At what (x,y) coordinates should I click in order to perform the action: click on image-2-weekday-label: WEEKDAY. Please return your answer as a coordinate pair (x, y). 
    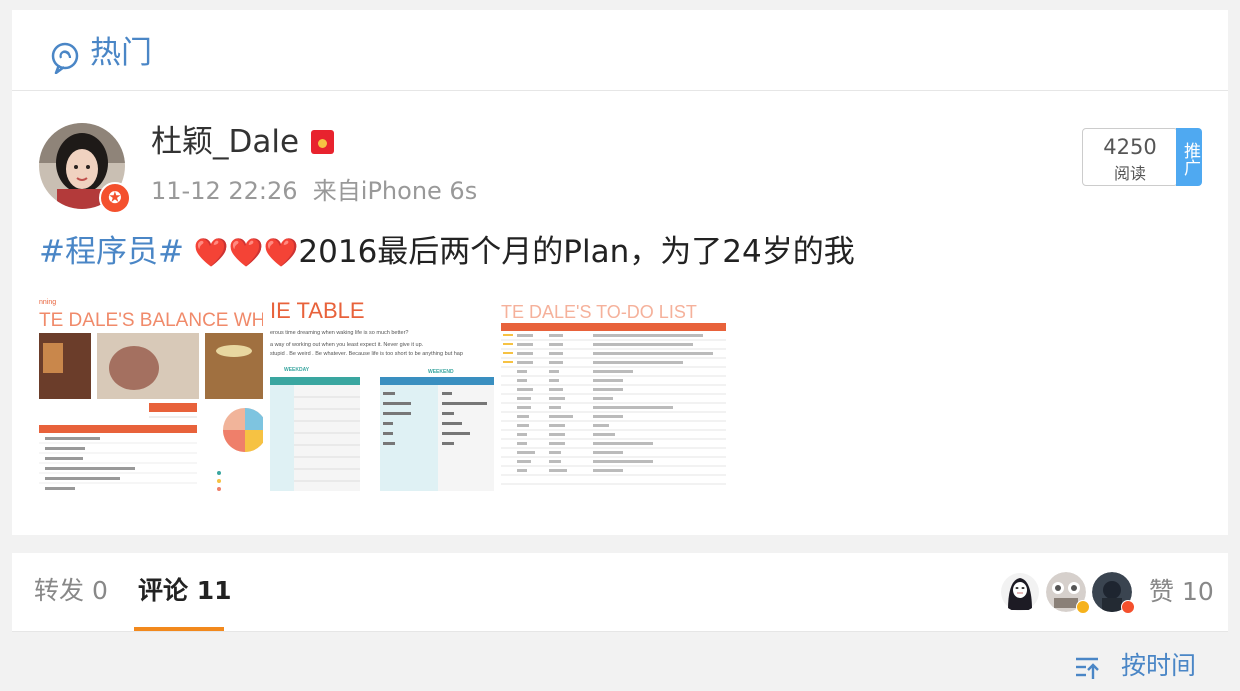
    Looking at the image, I should click on (297, 370).